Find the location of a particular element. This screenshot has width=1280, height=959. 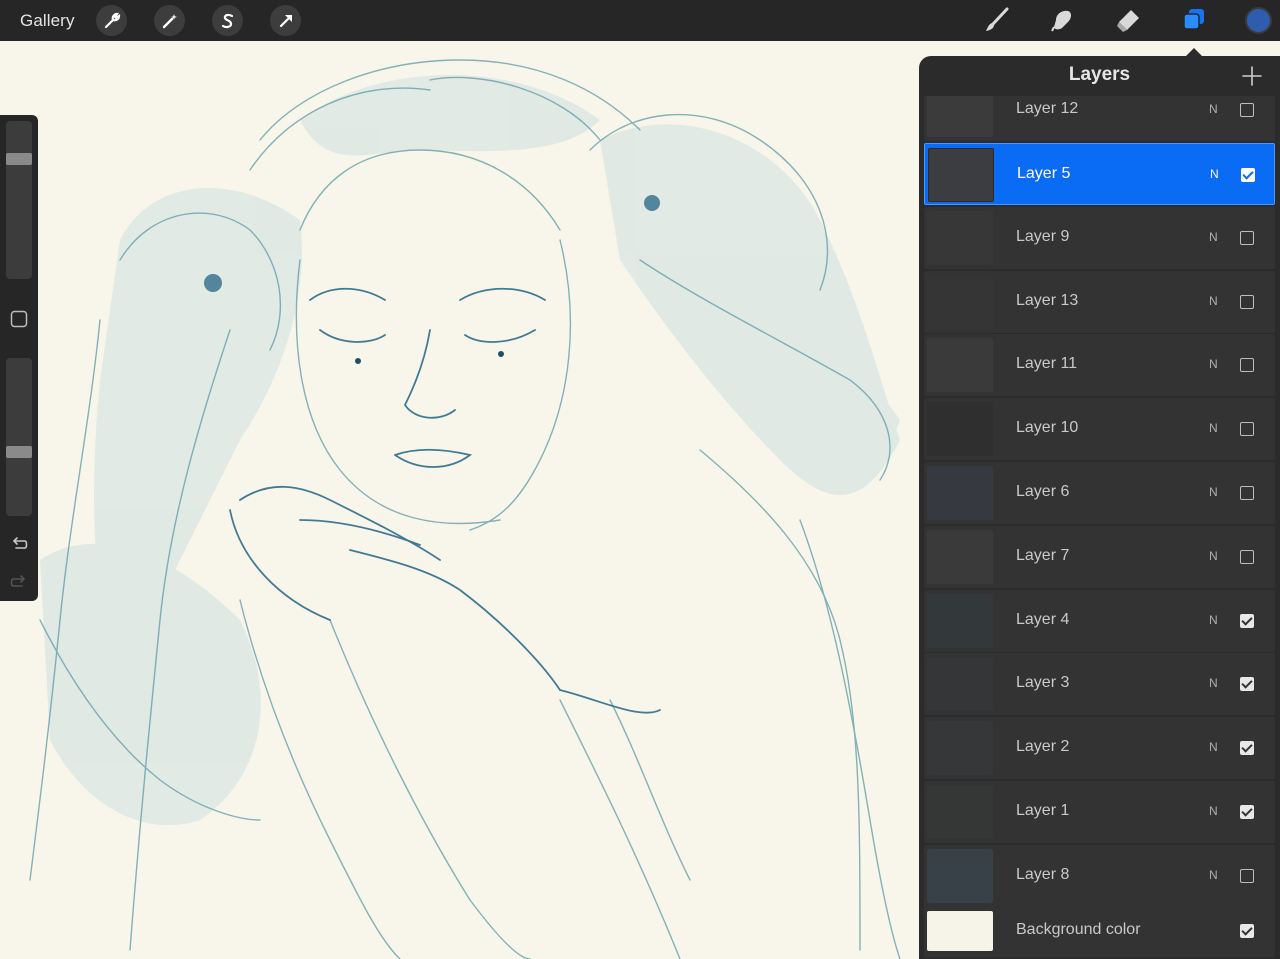

eraser-icon is located at coordinates (1128, 20).